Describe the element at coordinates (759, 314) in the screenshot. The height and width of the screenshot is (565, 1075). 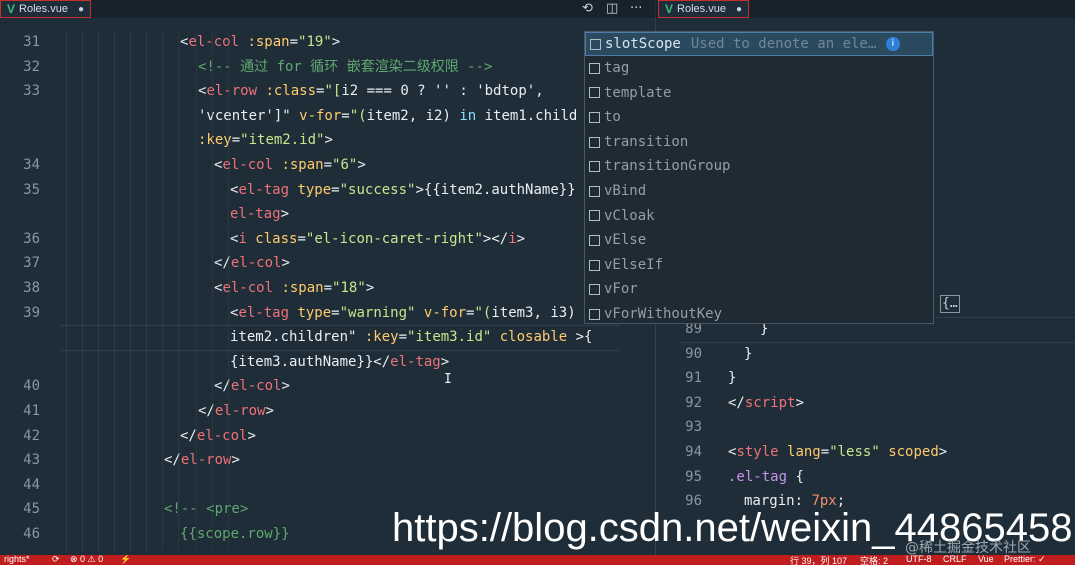
I see `suggestion-item: vForWithoutKey` at that location.